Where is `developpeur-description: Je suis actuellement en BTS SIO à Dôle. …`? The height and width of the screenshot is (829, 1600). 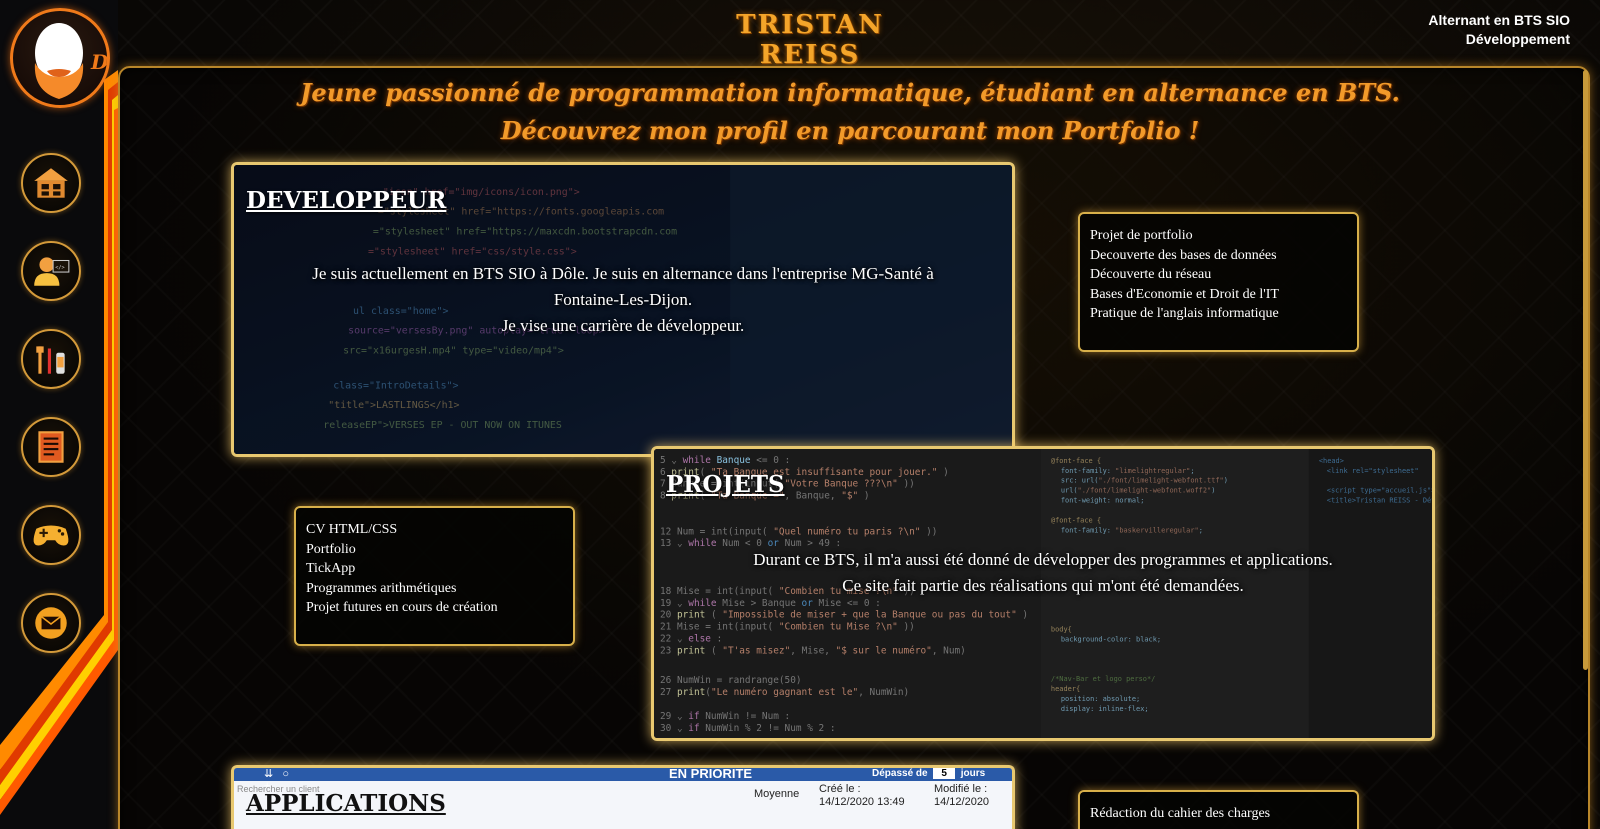 developpeur-description: Je suis actuellement en BTS SIO à Dôle. … is located at coordinates (623, 300).